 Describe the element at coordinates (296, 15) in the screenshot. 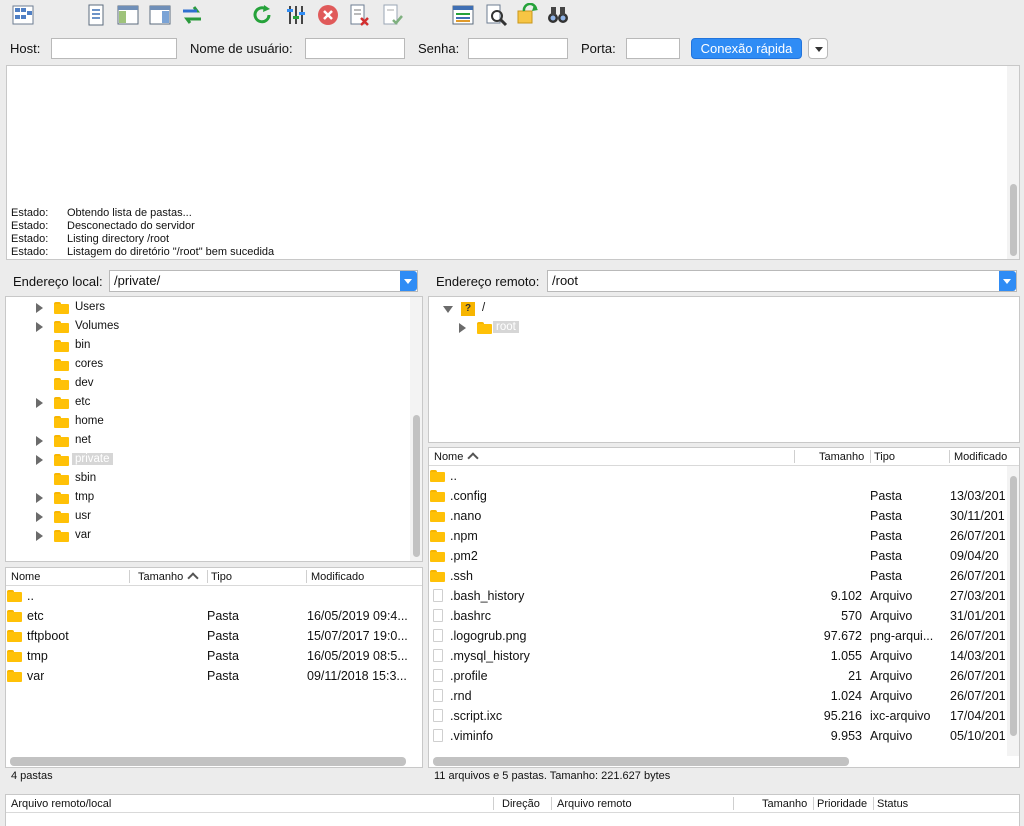

I see `process-queue-icon` at that location.